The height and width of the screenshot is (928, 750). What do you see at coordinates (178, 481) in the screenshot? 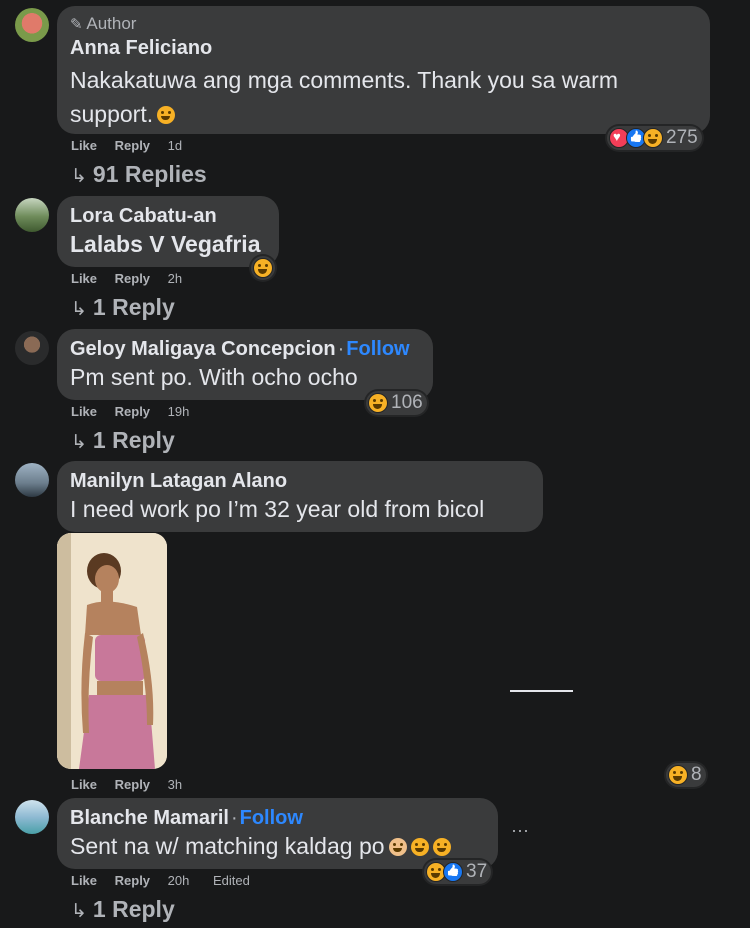
I see `commenter-name: Manilyn Latagan Alano` at bounding box center [178, 481].